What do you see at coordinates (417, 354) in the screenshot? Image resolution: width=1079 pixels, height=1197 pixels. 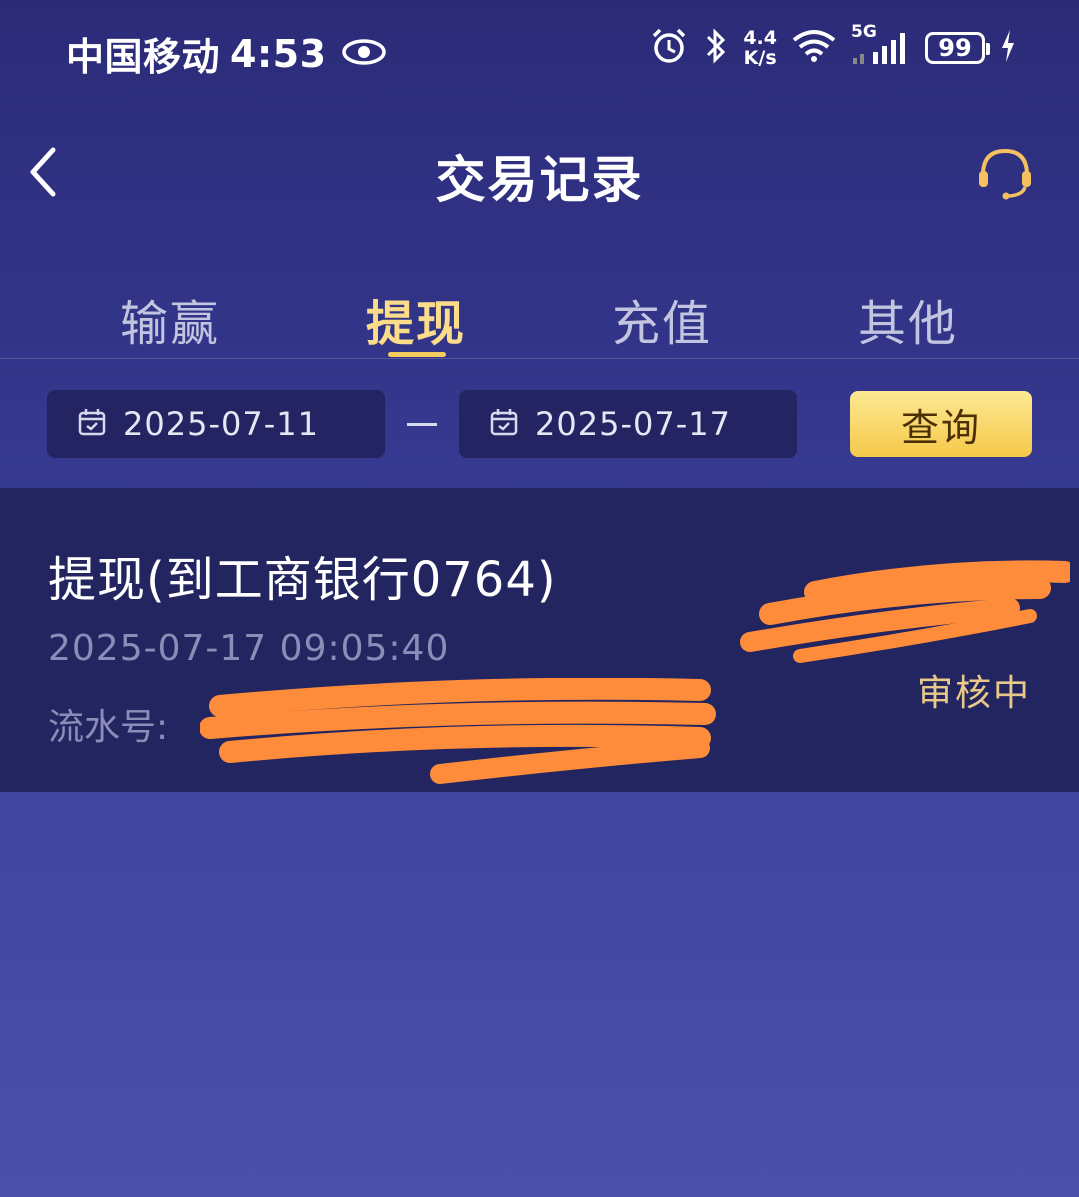 I see `active-tab-indicator` at bounding box center [417, 354].